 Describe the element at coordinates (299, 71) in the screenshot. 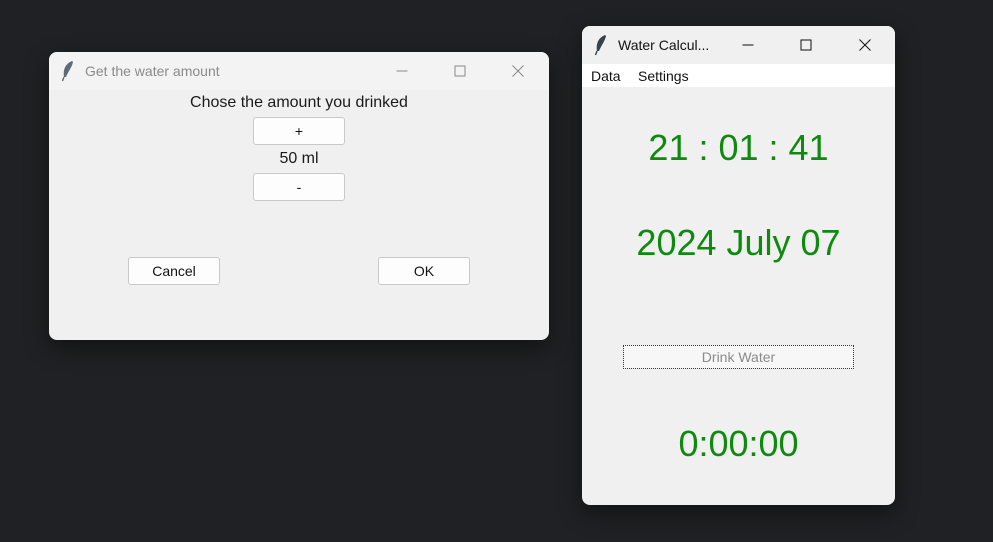

I see `dialog-titlebar: Get the water amount` at that location.